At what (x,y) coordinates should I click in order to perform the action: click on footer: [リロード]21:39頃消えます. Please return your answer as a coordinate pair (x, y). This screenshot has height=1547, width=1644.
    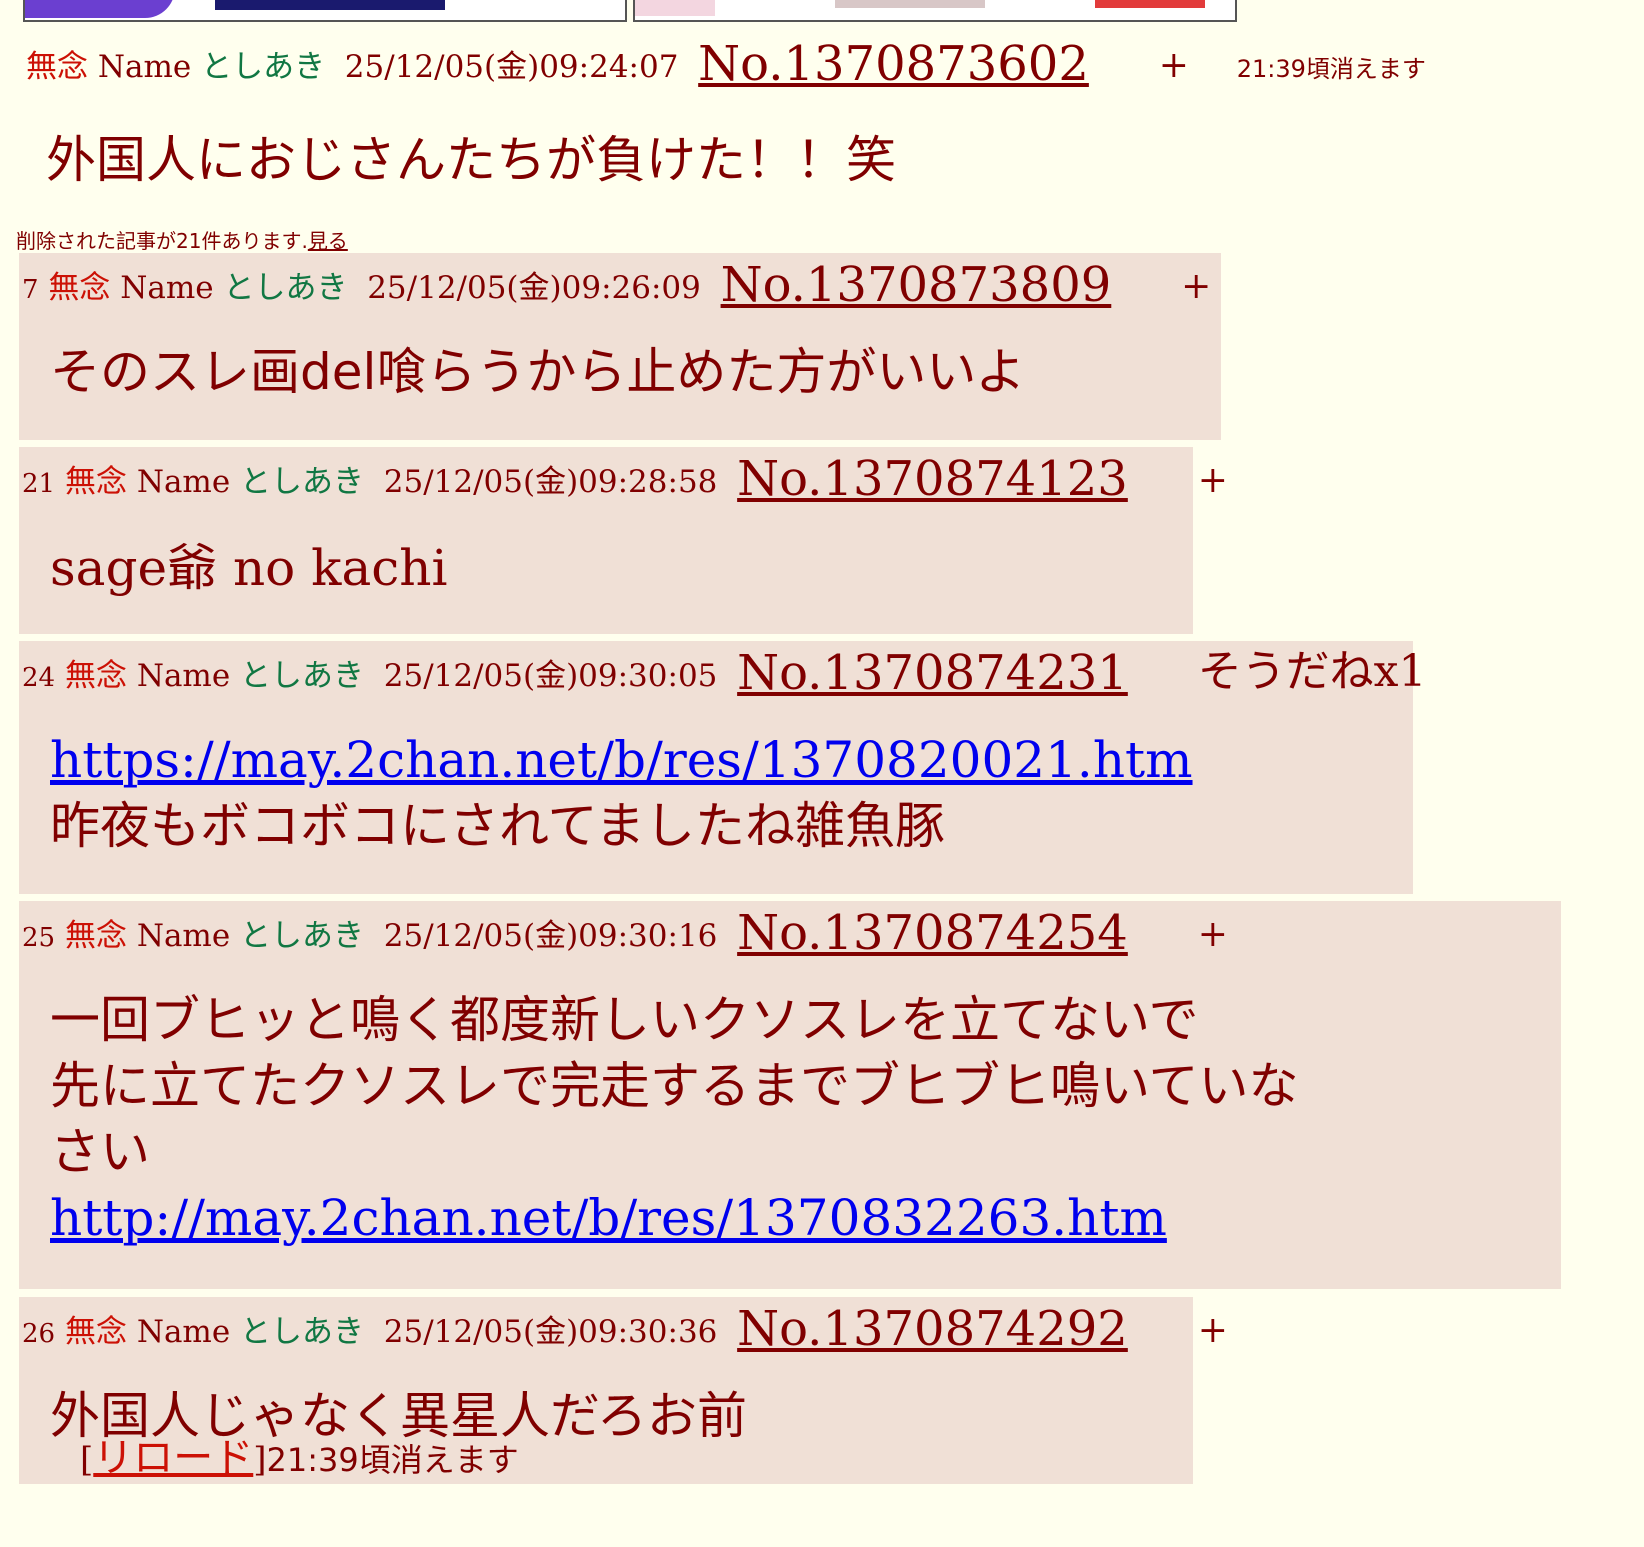
    Looking at the image, I should click on (299, 1454).